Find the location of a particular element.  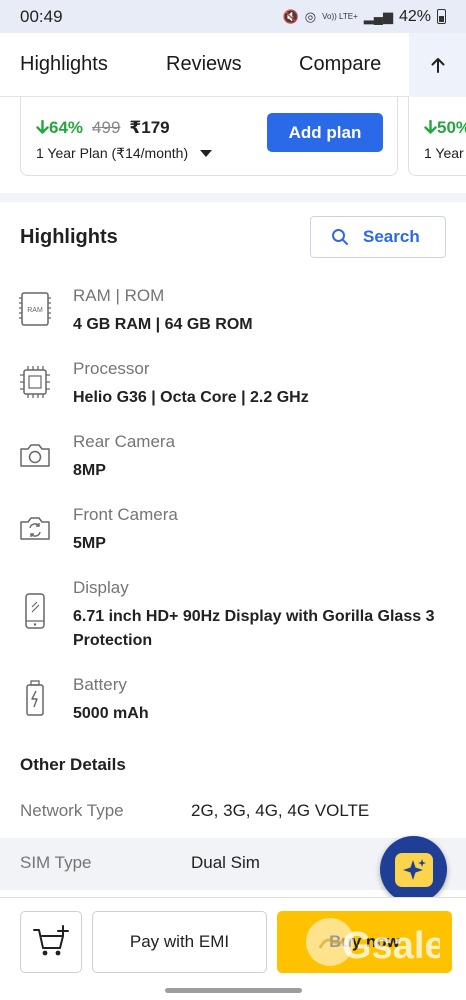

other-details-title: Other Details is located at coordinates (73, 764).